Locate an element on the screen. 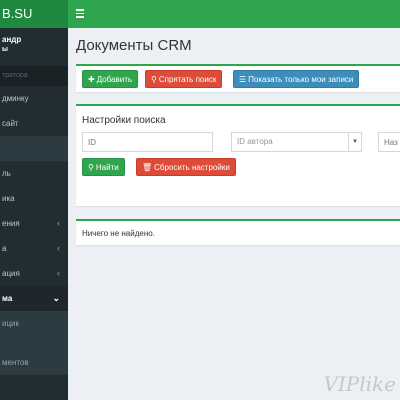 Image resolution: width=400 pixels, height=400 pixels. find-button-label: Найти is located at coordinates (107, 167).